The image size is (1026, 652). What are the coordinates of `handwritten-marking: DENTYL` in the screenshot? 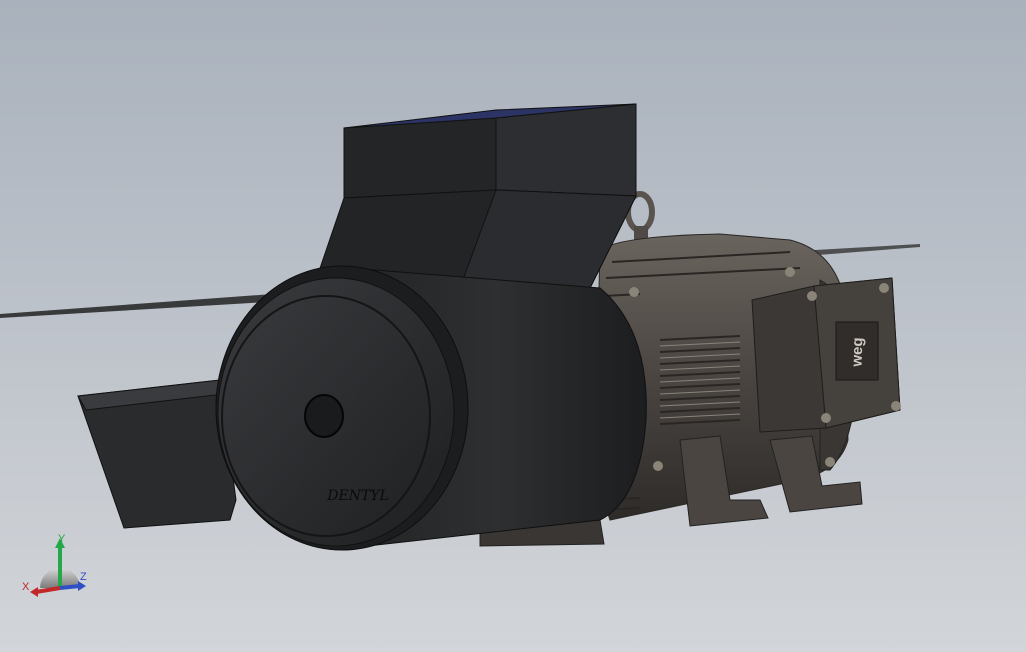 It's located at (357, 496).